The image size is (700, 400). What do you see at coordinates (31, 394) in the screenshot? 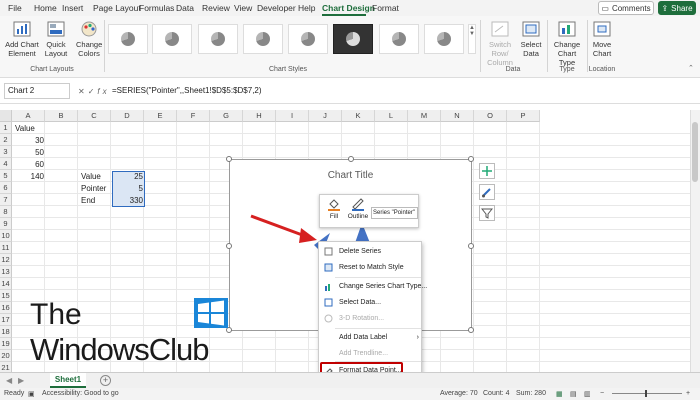
I see `macro-record-icon: ▣` at bounding box center [31, 394].